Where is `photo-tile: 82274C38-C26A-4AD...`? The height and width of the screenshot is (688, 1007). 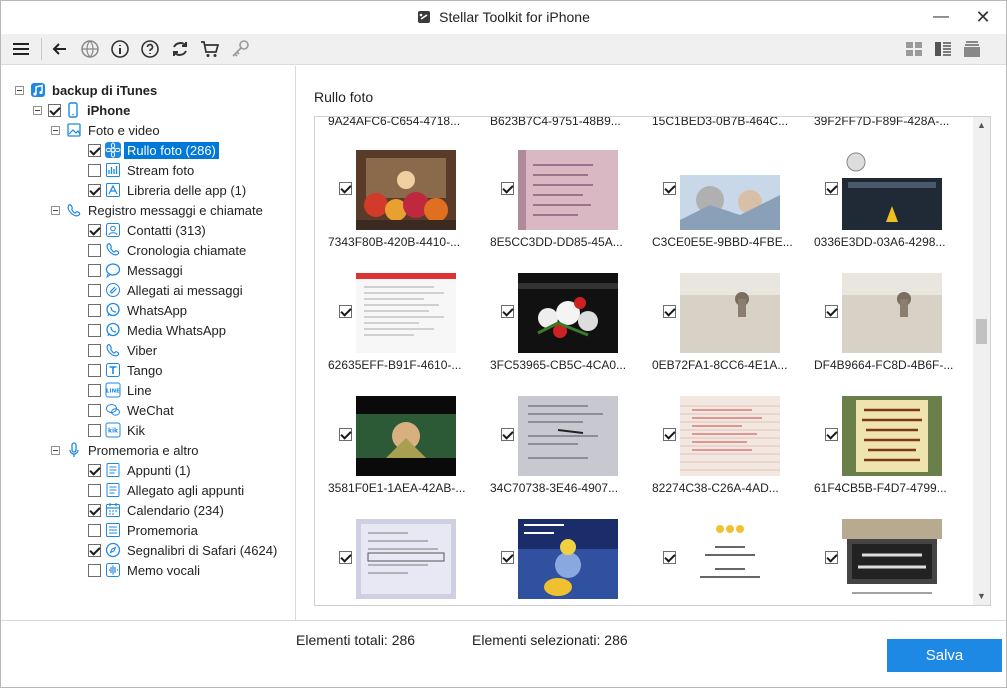
photo-tile: 82274C38-C26A-4AD... is located at coordinates (719, 430).